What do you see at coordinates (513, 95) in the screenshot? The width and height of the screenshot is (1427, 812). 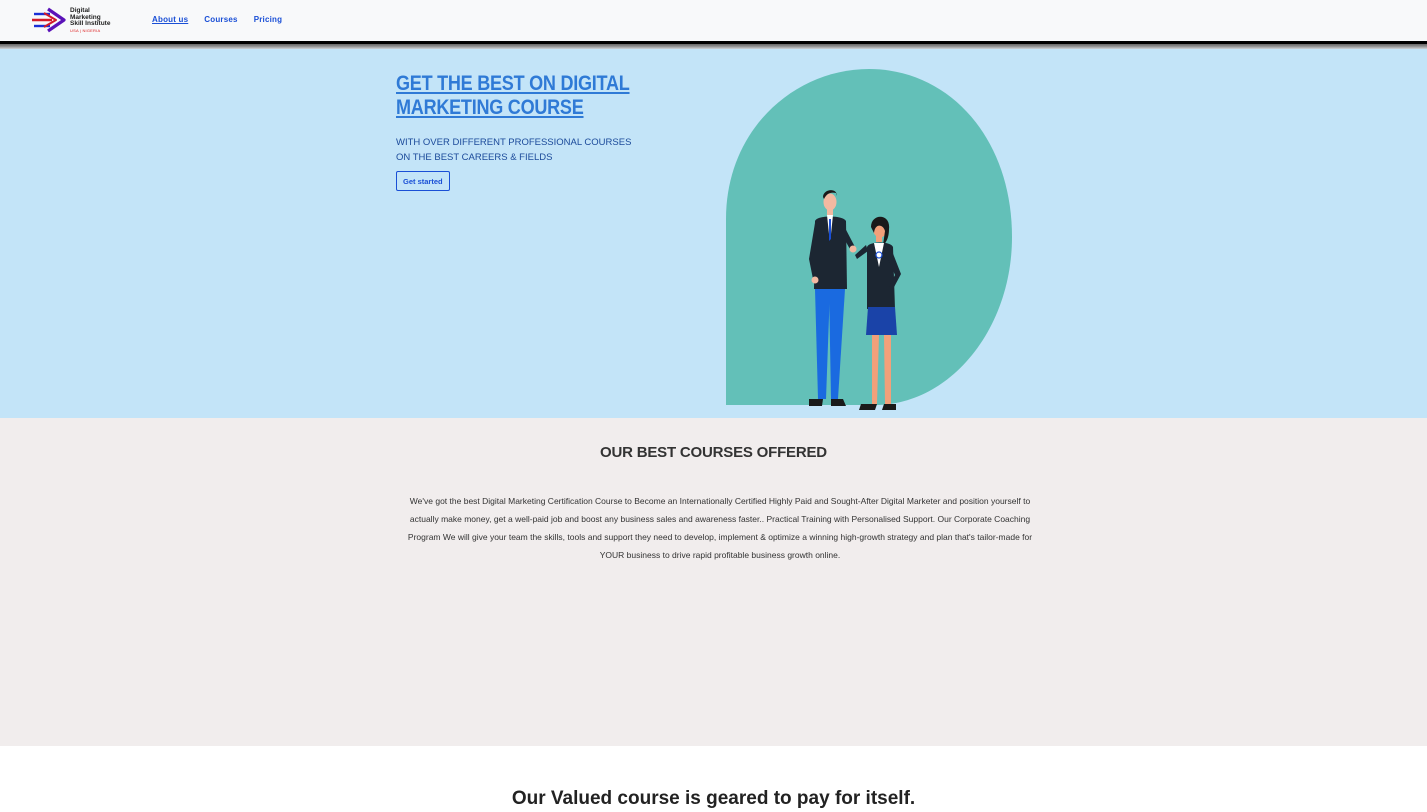 I see `hero-title: GET THE BEST ON DIGITAL MARKETING COURSE` at bounding box center [513, 95].